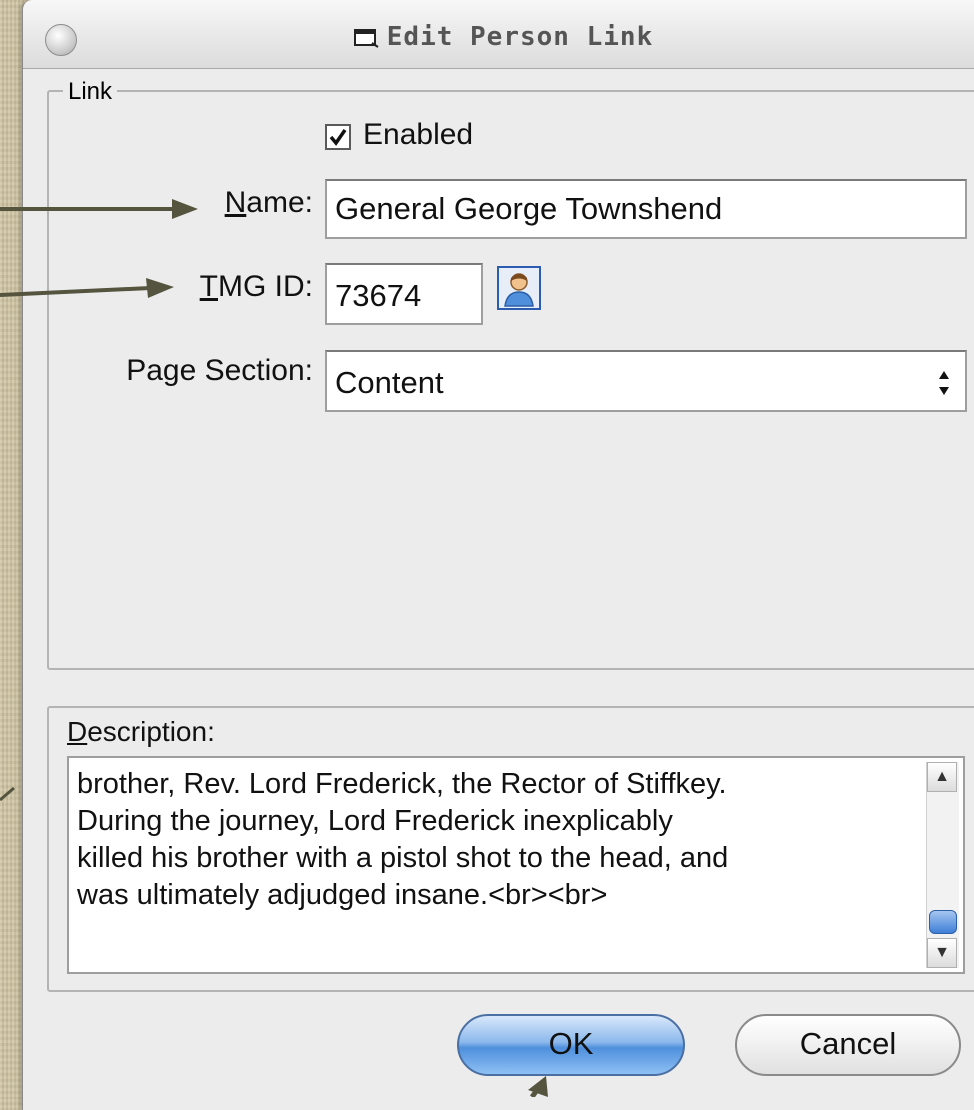 The image size is (974, 1110). I want to click on link-group-legend: Link, so click(90, 92).